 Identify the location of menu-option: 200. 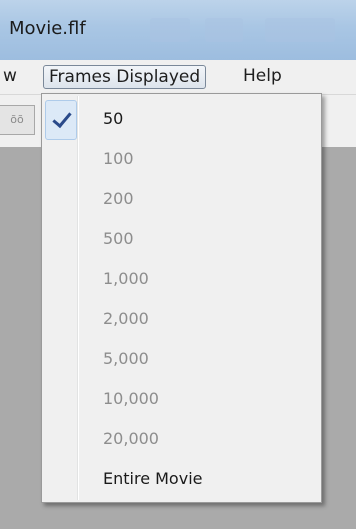
(118, 198).